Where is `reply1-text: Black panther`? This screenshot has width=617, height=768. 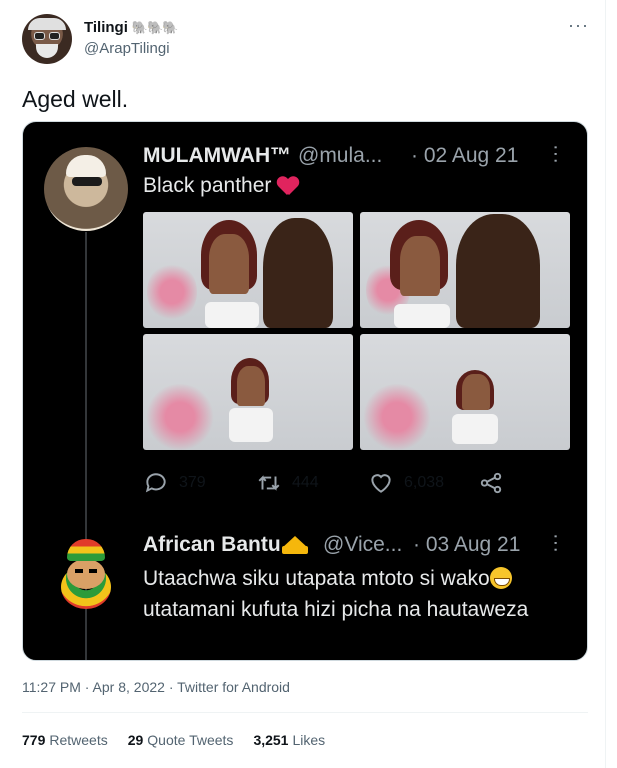
reply1-text: Black panther is located at coordinates (221, 186).